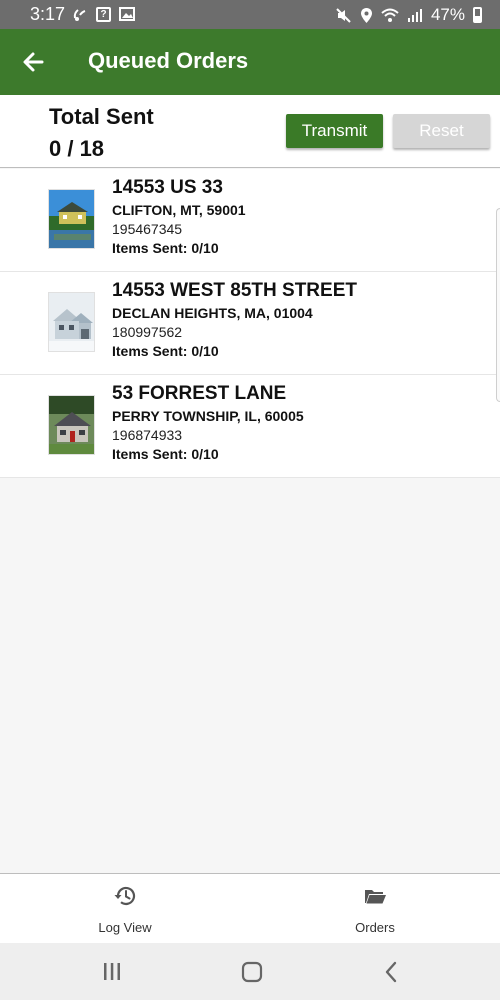 This screenshot has height=1000, width=500. I want to click on transmit-button: Transmit, so click(334, 131).